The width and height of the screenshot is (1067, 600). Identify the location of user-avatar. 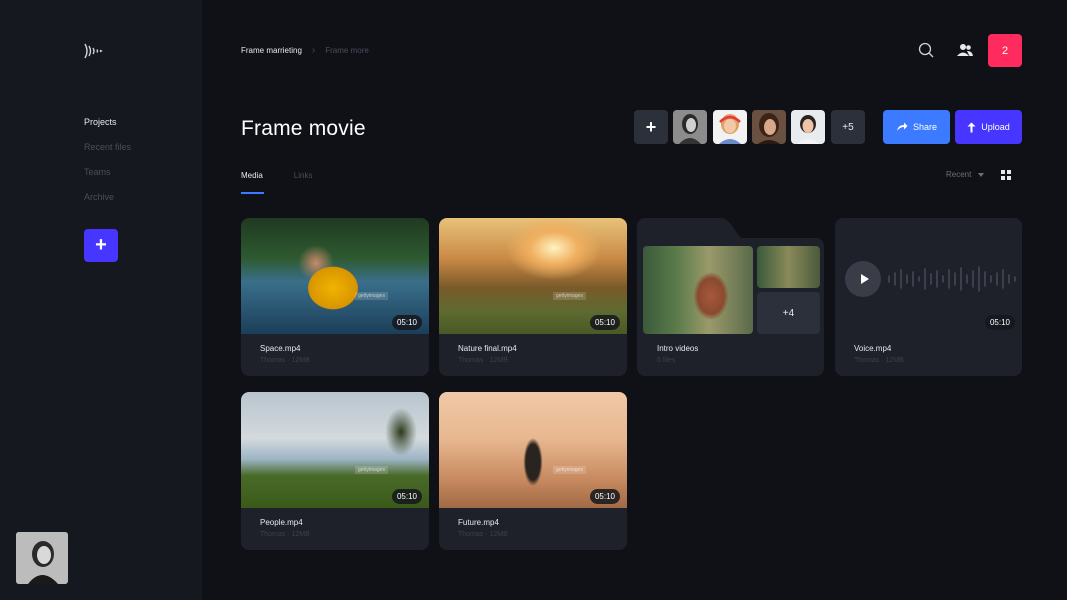
(42, 558).